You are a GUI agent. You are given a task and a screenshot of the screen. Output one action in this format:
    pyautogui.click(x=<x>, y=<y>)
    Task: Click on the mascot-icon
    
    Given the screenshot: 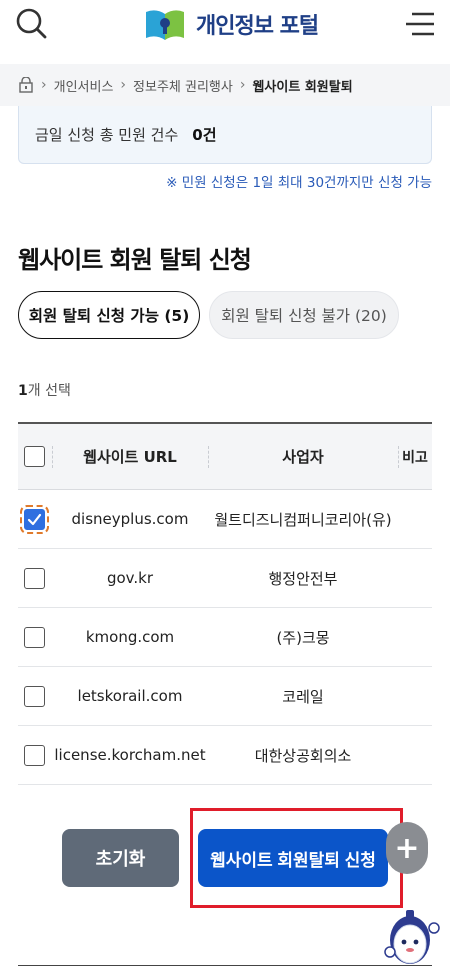 What is the action you would take?
    pyautogui.click(x=412, y=937)
    